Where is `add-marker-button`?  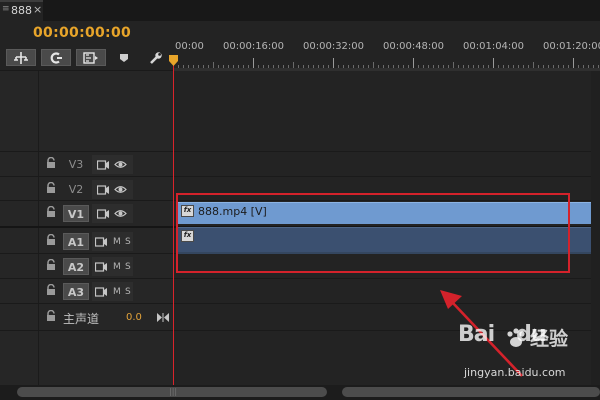 add-marker-button is located at coordinates (91, 57).